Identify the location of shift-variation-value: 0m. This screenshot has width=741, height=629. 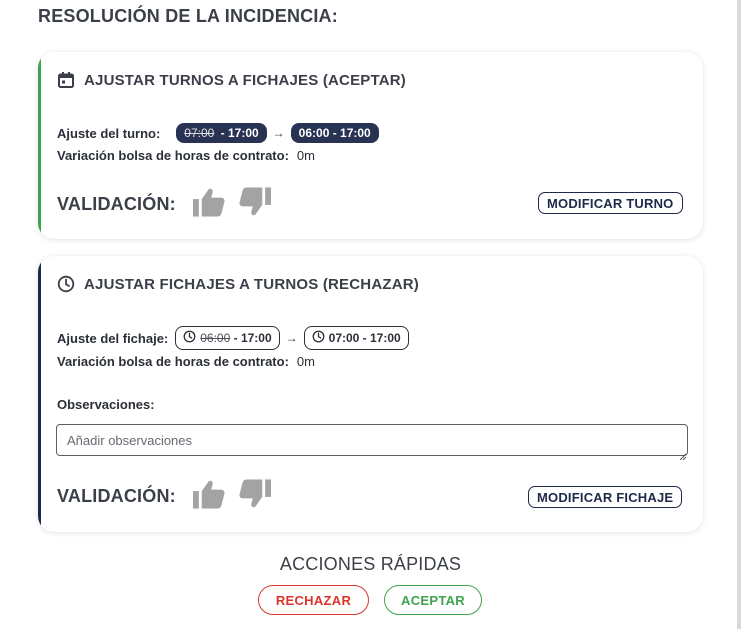
(305, 155).